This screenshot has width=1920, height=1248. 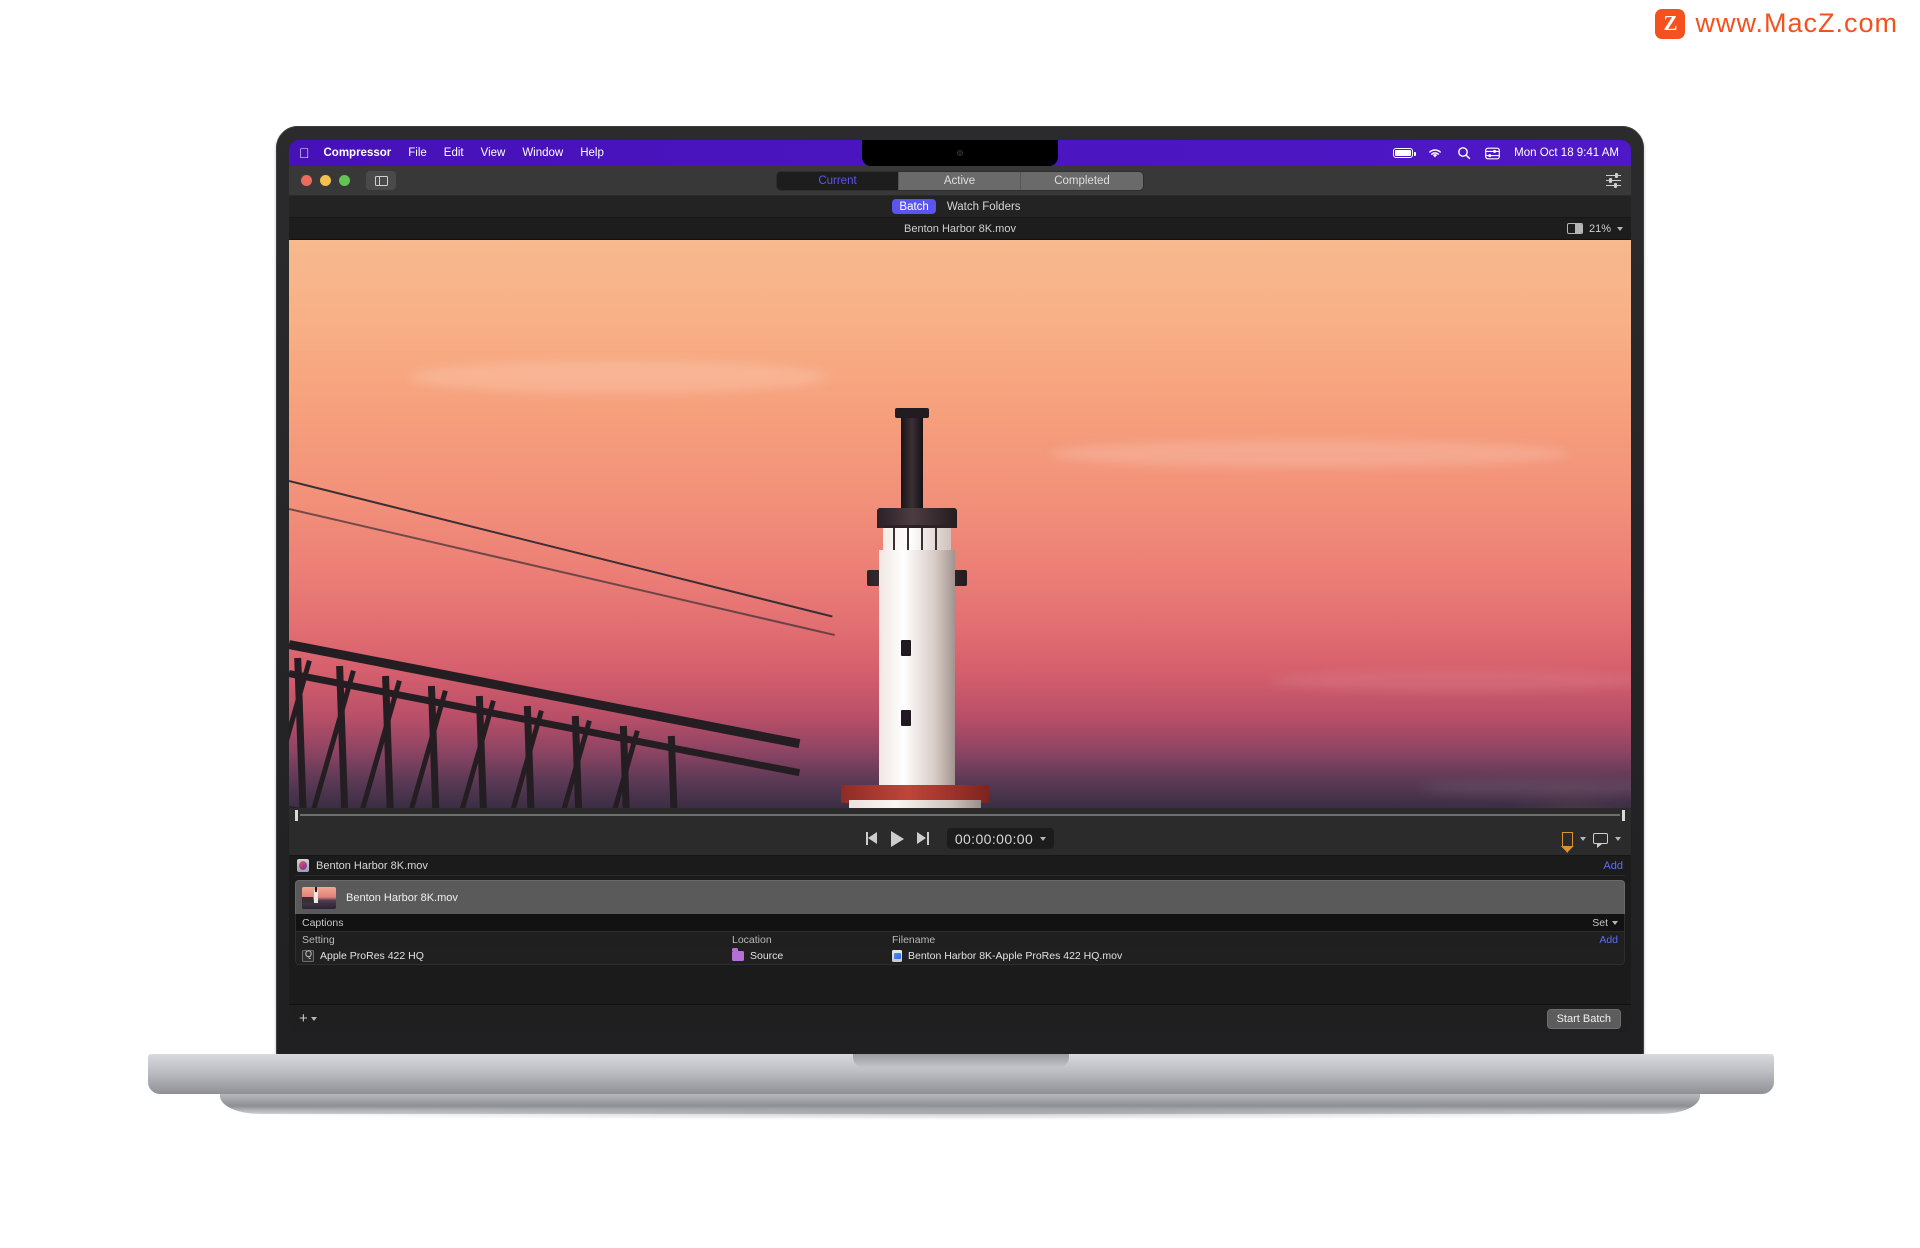 I want to click on menu-item-view: View, so click(x=493, y=153).